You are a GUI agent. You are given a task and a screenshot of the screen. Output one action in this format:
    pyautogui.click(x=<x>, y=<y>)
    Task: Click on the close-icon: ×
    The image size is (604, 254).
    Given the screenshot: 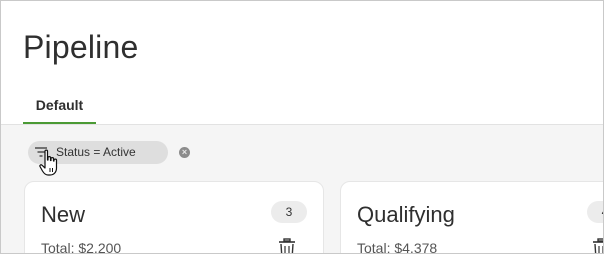 What is the action you would take?
    pyautogui.click(x=184, y=152)
    